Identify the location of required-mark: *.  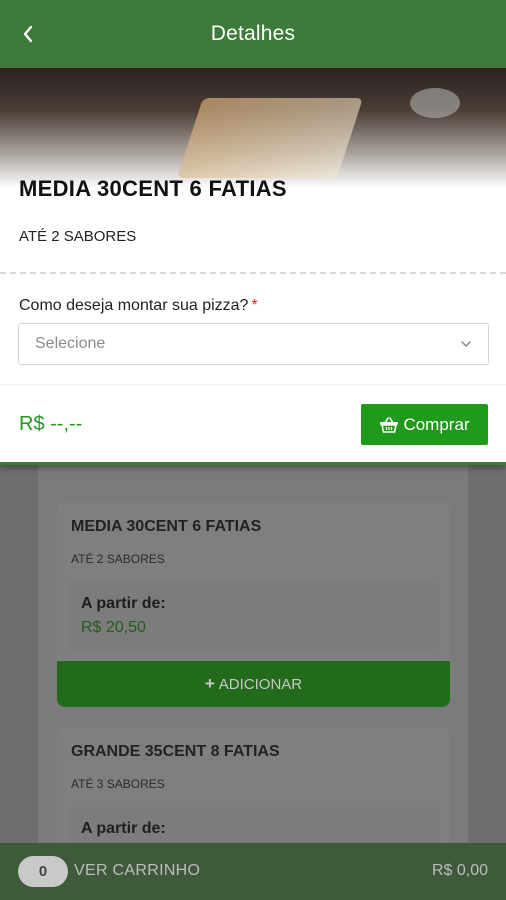
(254, 305).